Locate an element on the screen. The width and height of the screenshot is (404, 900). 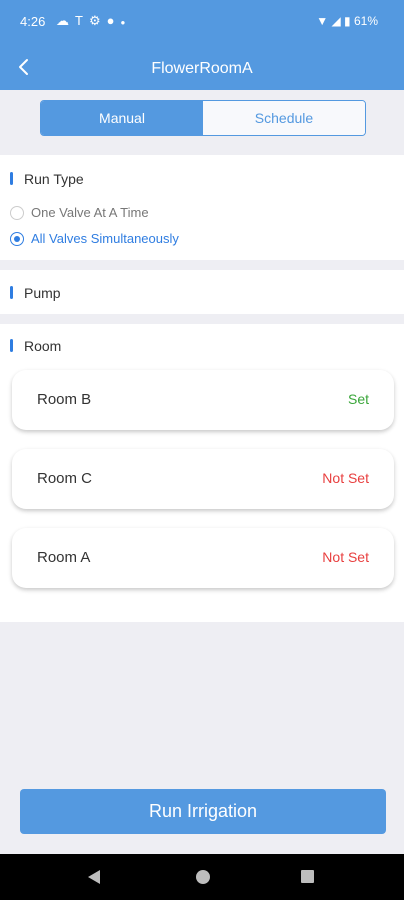
radio-label: One Valve At A Time is located at coordinates (90, 212).